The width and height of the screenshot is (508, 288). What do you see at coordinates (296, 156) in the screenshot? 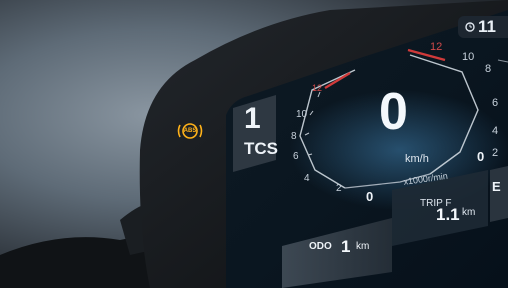
I see `tacho-left-6: 6` at bounding box center [296, 156].